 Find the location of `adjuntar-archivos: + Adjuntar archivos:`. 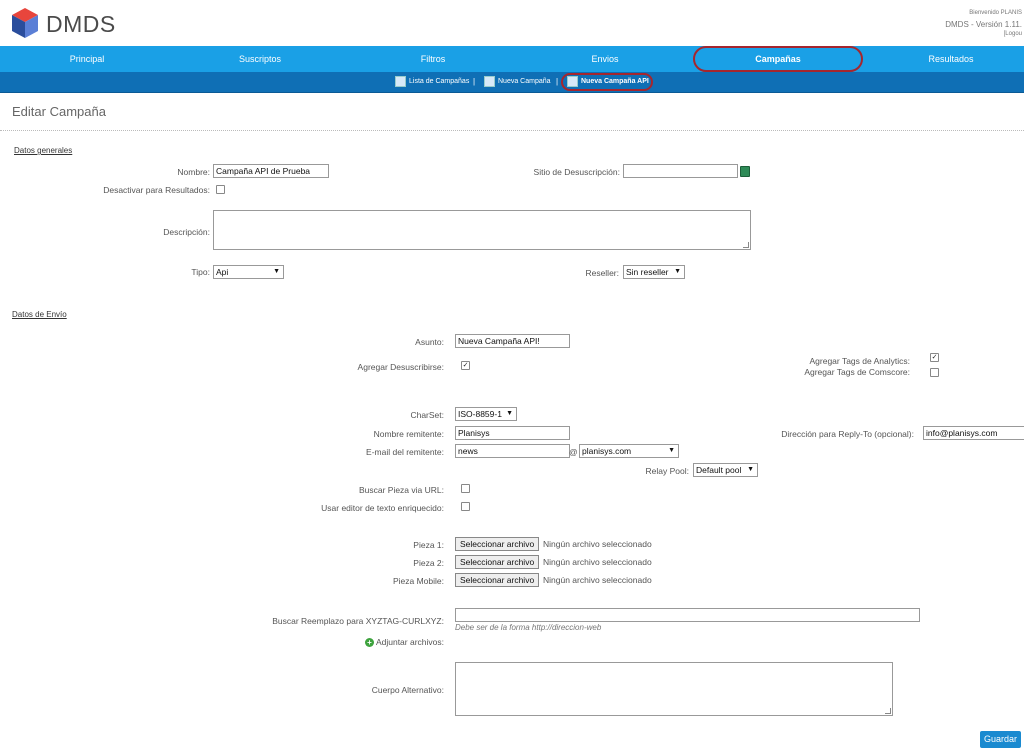

adjuntar-archivos: + Adjuntar archivos: is located at coordinates (404, 642).